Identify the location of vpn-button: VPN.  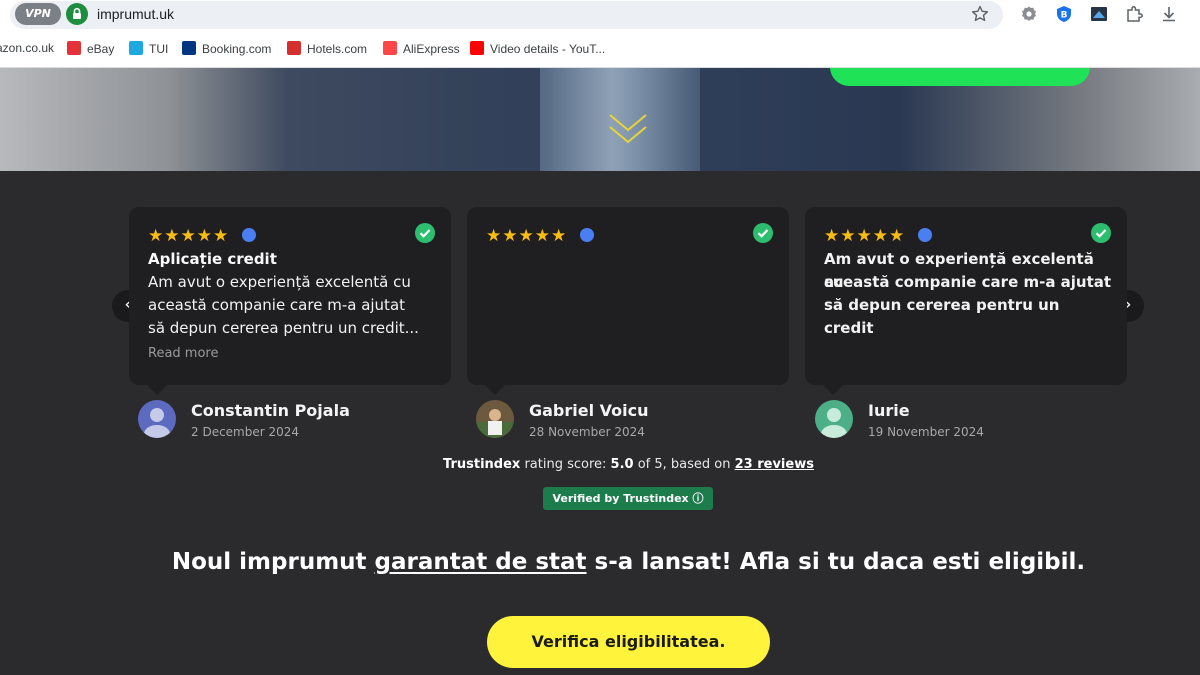
(38, 14).